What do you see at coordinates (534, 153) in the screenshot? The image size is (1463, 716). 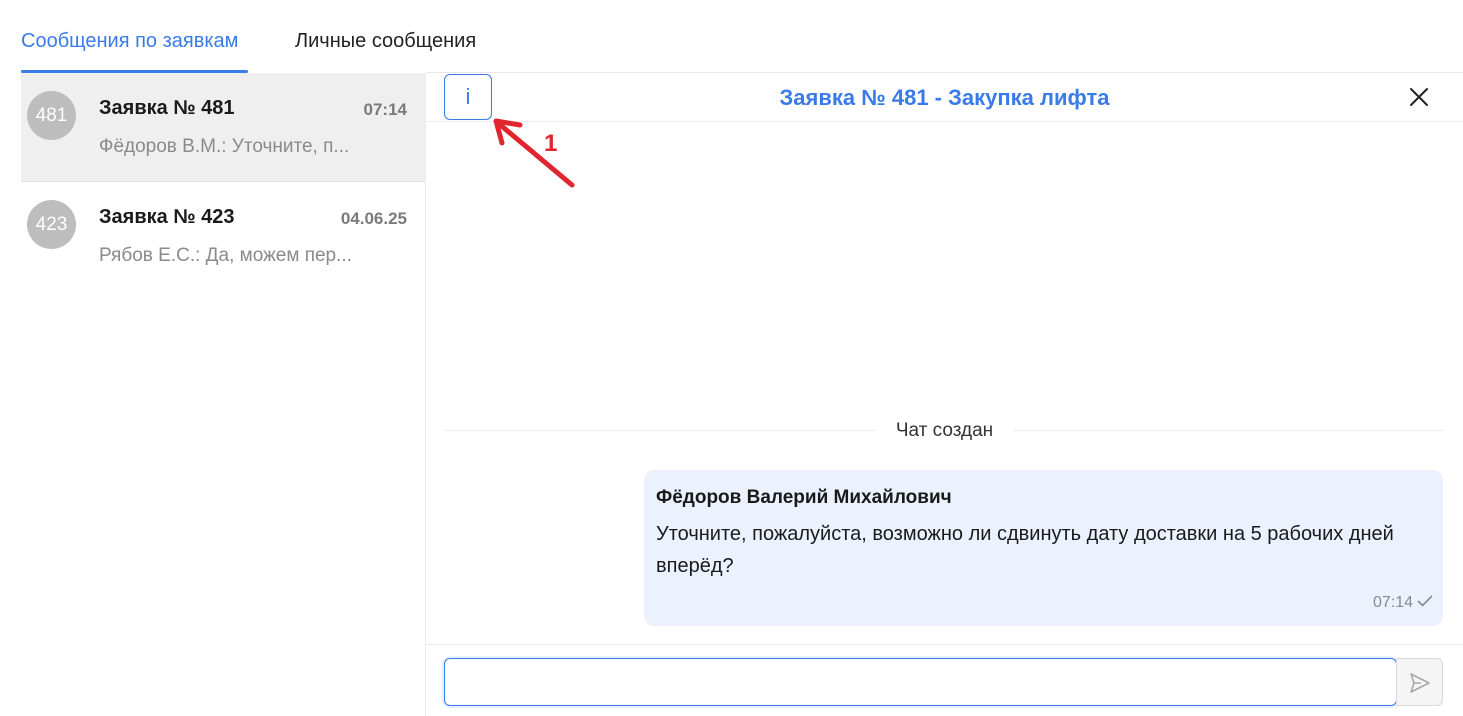 I see `annotation-arrow-icon` at bounding box center [534, 153].